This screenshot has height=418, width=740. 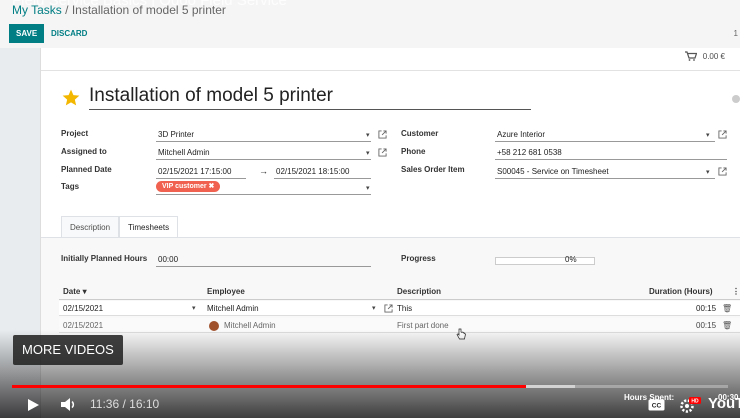 I want to click on column-duration: Duration (Hours), so click(x=681, y=292).